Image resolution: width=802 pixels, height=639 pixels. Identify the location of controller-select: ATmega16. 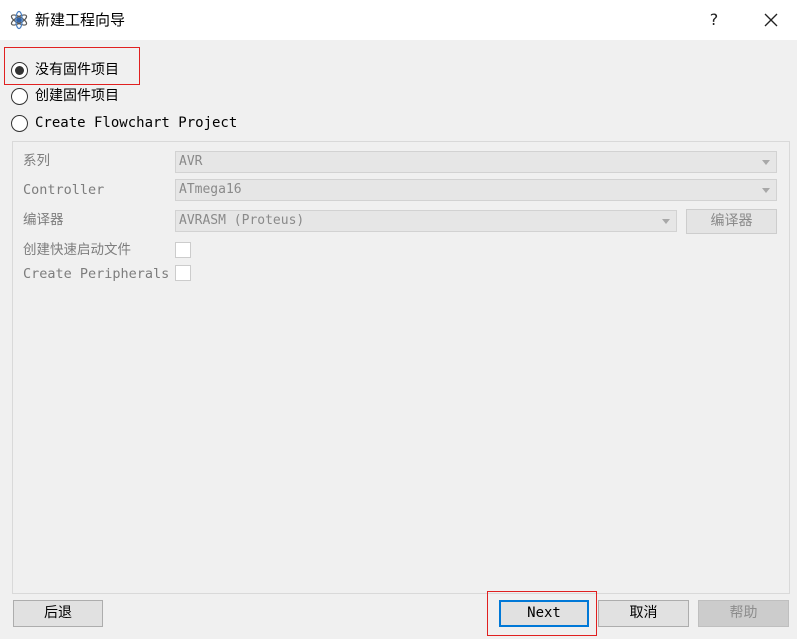
(476, 190).